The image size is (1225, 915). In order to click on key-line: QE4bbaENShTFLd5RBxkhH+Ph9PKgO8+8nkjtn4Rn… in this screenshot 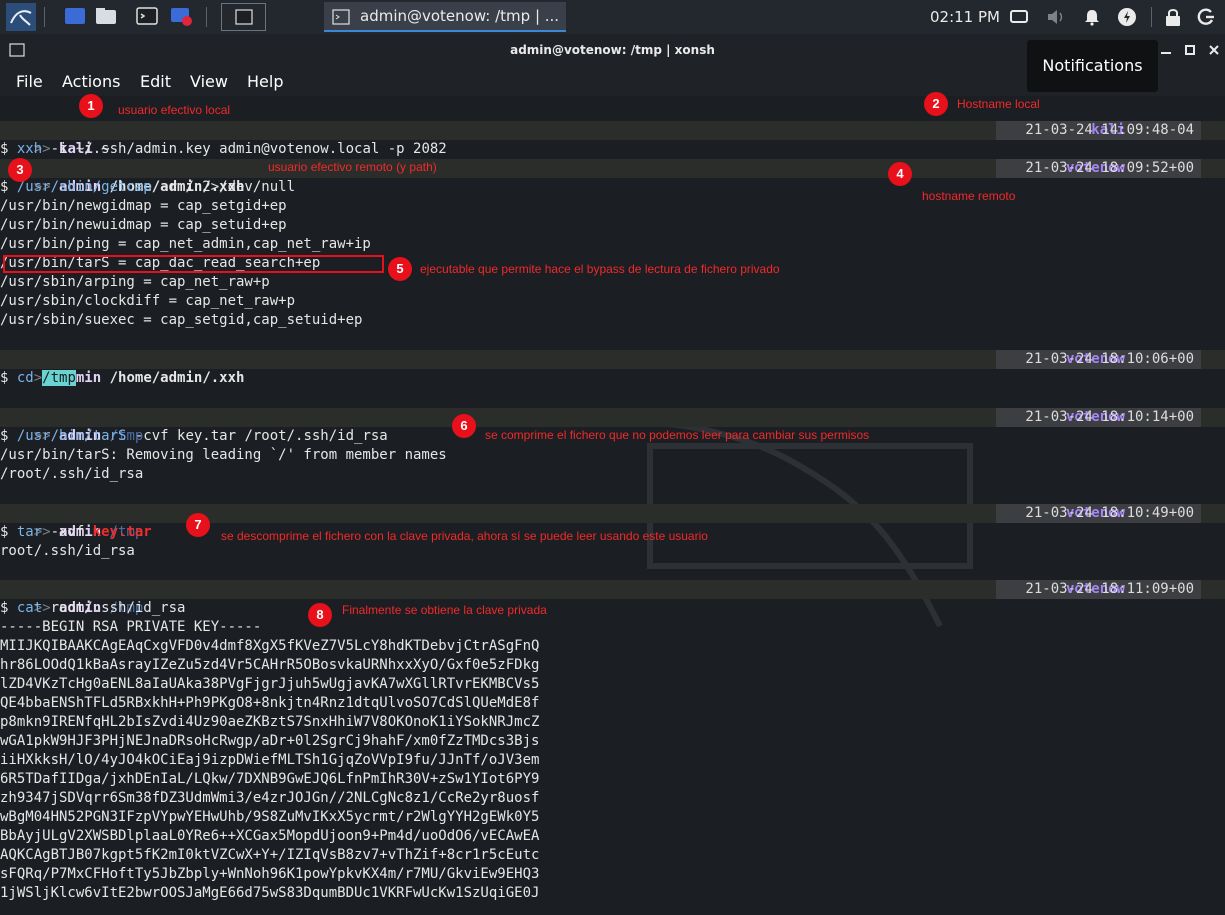, I will do `click(270, 703)`.